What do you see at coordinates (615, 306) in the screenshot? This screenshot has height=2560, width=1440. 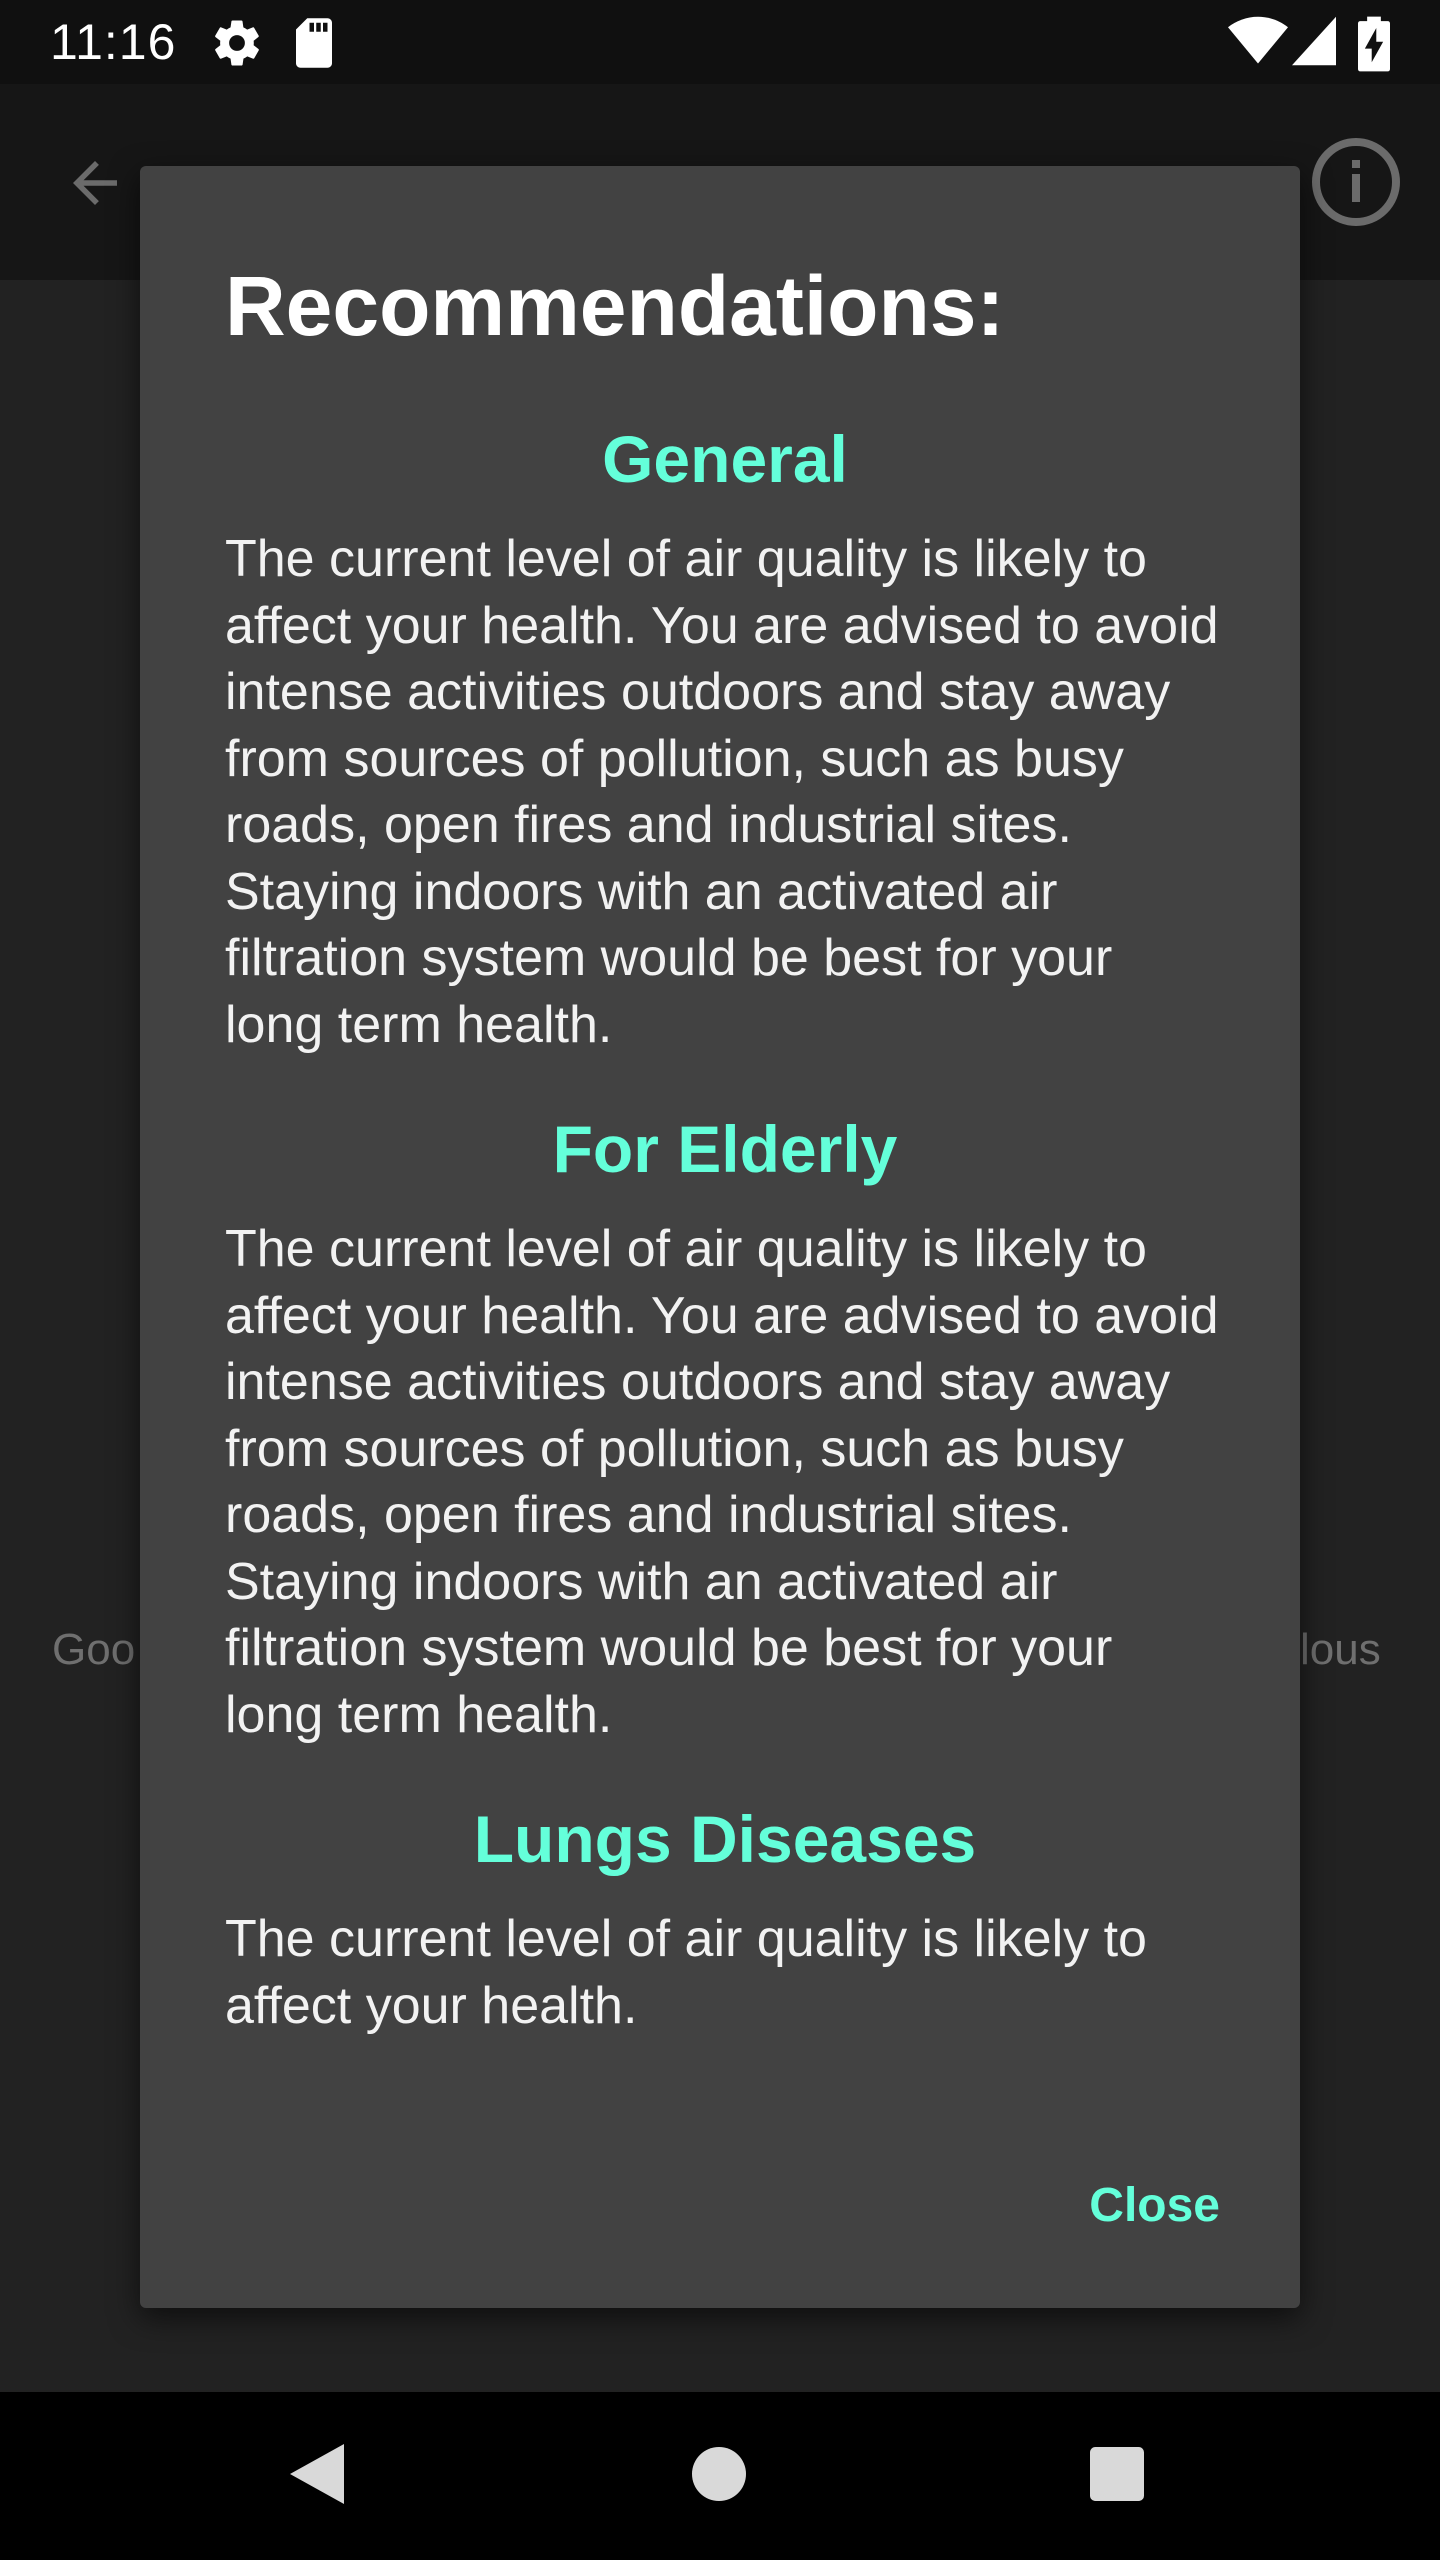 I see `dialog-title: Recommendations:` at bounding box center [615, 306].